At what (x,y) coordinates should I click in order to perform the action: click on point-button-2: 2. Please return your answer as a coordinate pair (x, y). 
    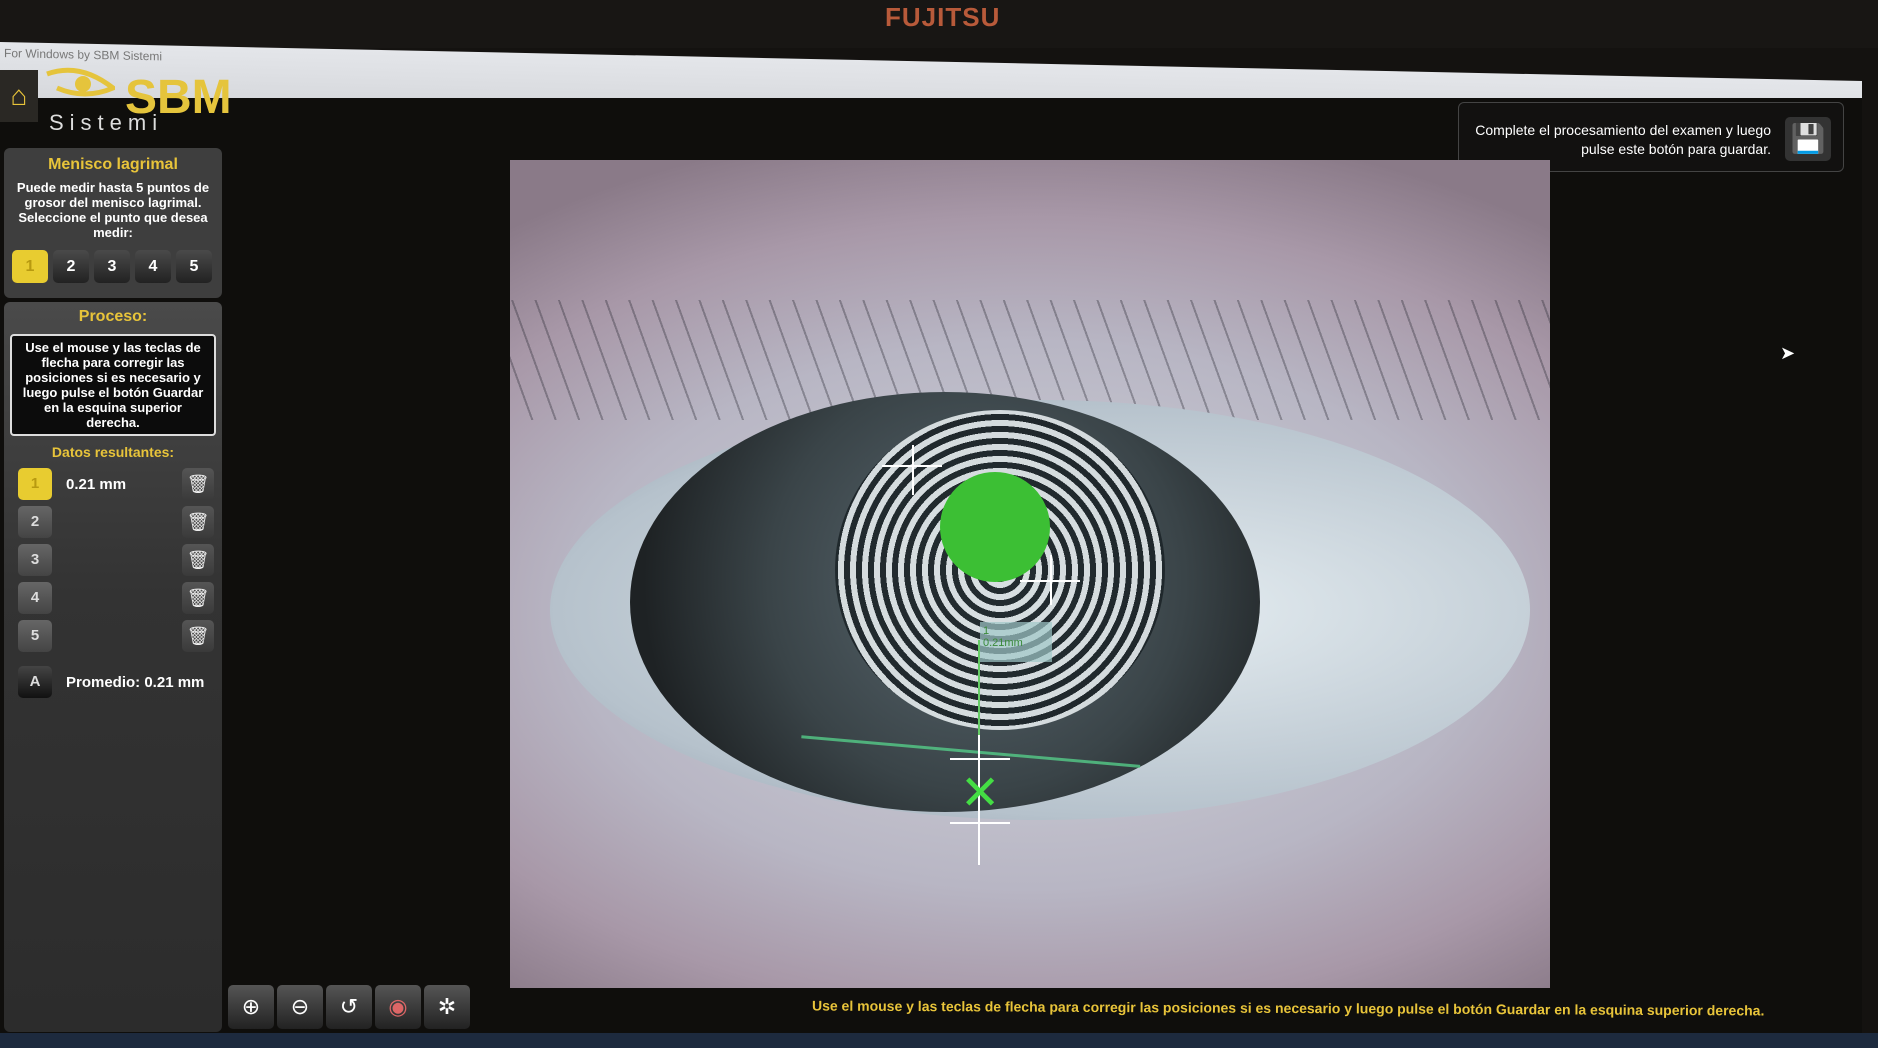
    Looking at the image, I should click on (71, 266).